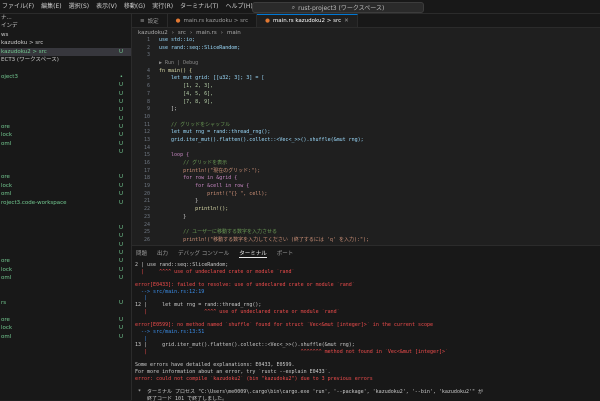  Describe the element at coordinates (366, 149) in the screenshot. I see `code-line: 14` at that location.